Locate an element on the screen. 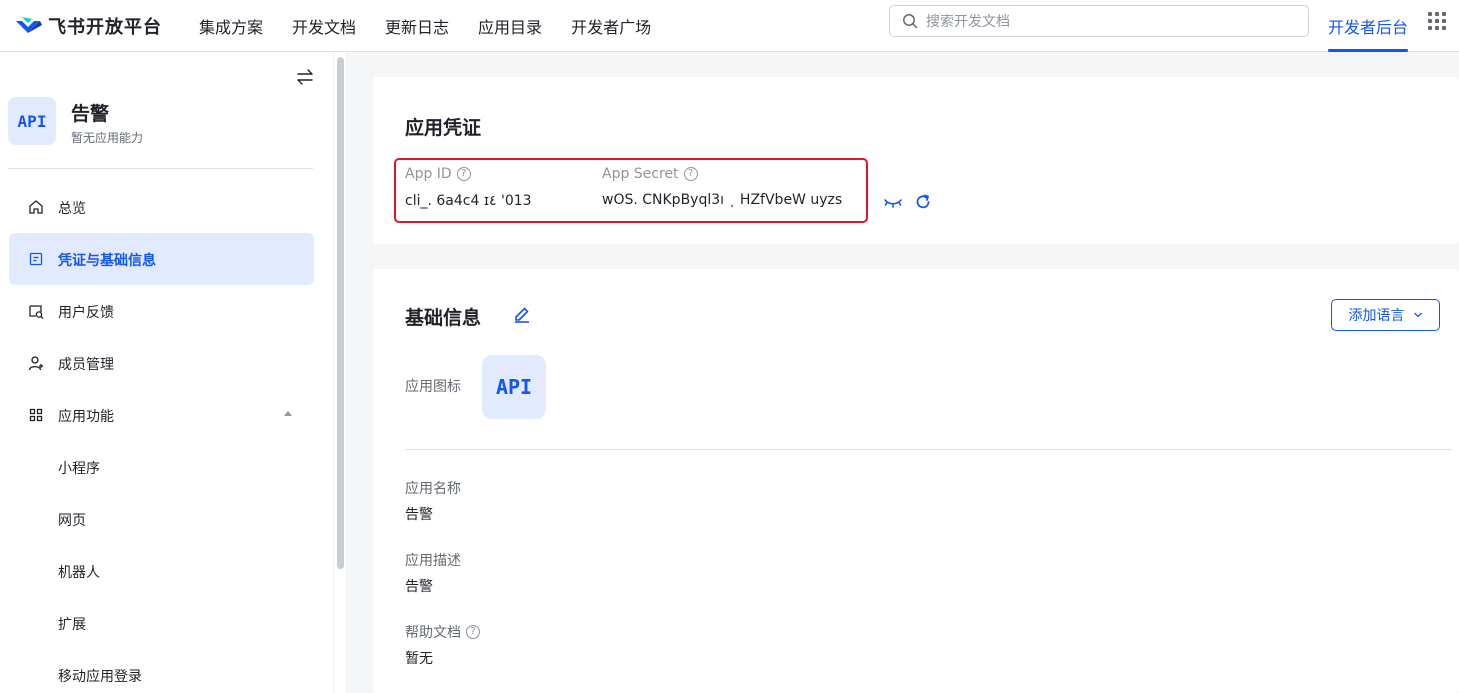 The width and height of the screenshot is (1459, 693). app-header: API 告警 暂无应用能力 is located at coordinates (161, 132).